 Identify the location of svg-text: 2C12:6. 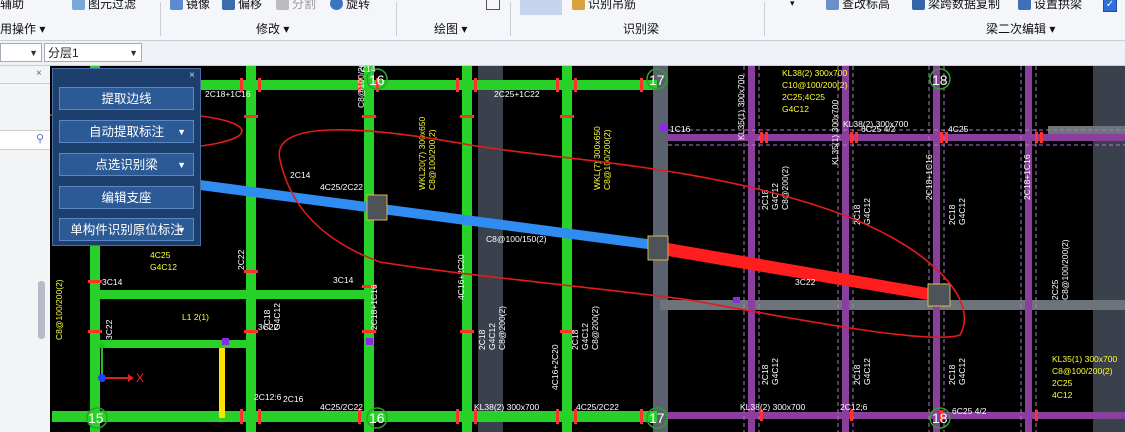
(268, 397).